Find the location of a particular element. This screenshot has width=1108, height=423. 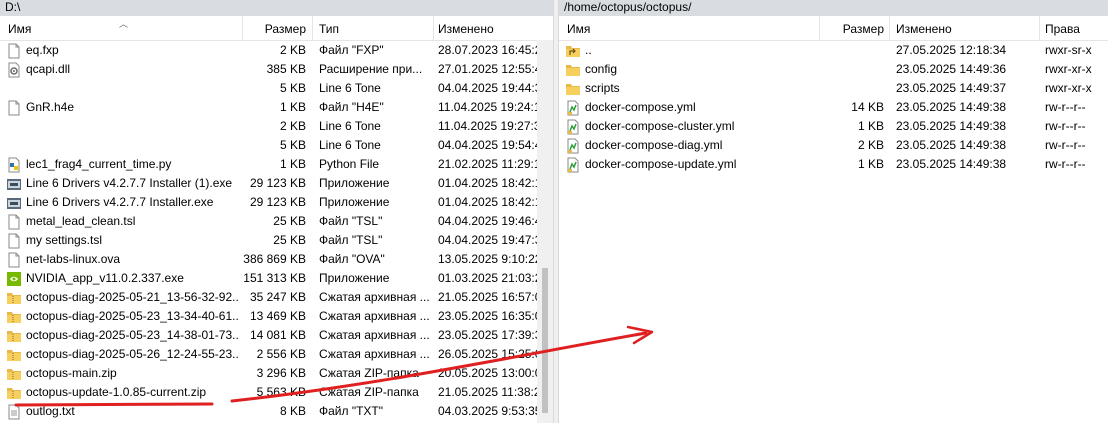

file-name: docker-compose-update.yml is located at coordinates (661, 164).